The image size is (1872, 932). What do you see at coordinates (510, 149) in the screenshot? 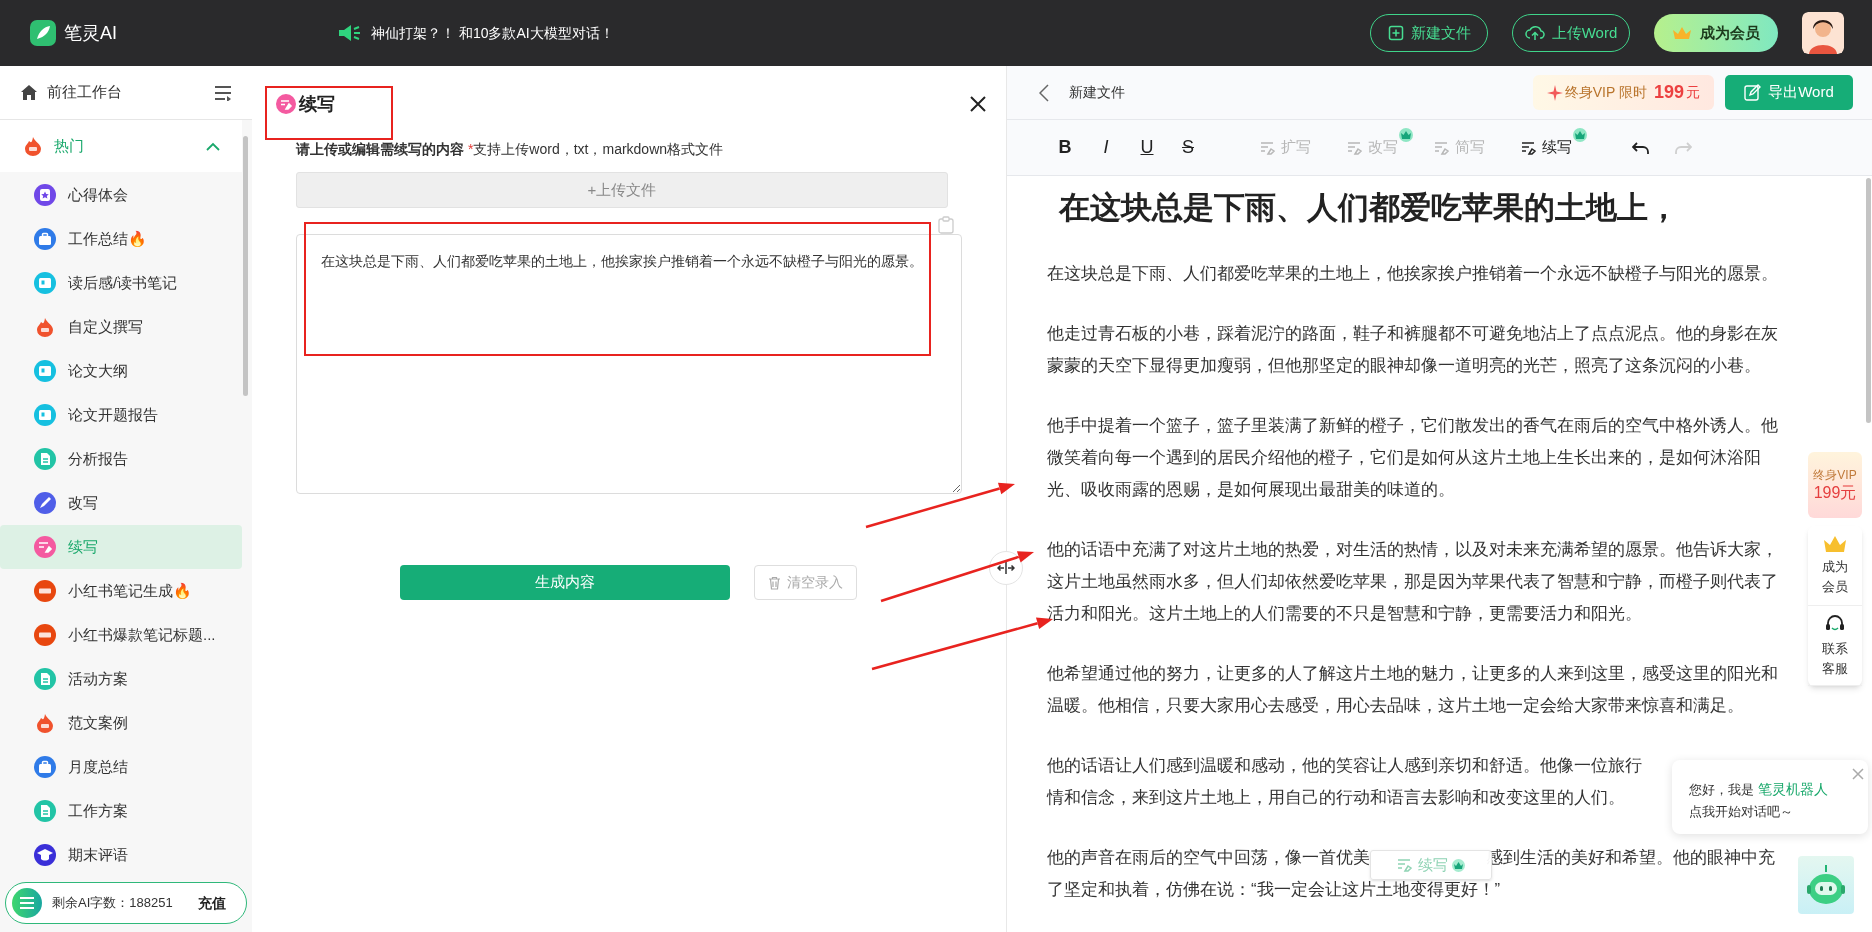
I see `upload-instruction: 请上传或编辑需续写的内容 *支持上传word，txt，markdown格式文件` at bounding box center [510, 149].